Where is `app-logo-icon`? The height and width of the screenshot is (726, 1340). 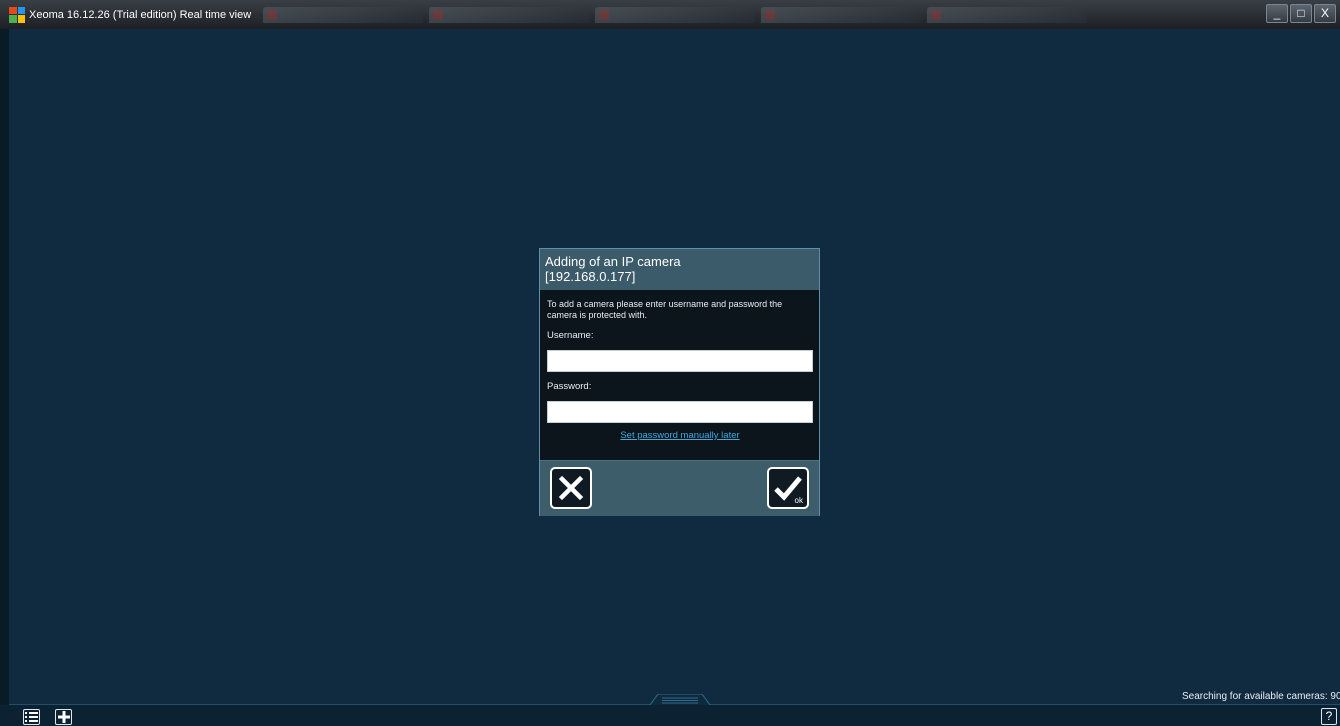
app-logo-icon is located at coordinates (17, 14).